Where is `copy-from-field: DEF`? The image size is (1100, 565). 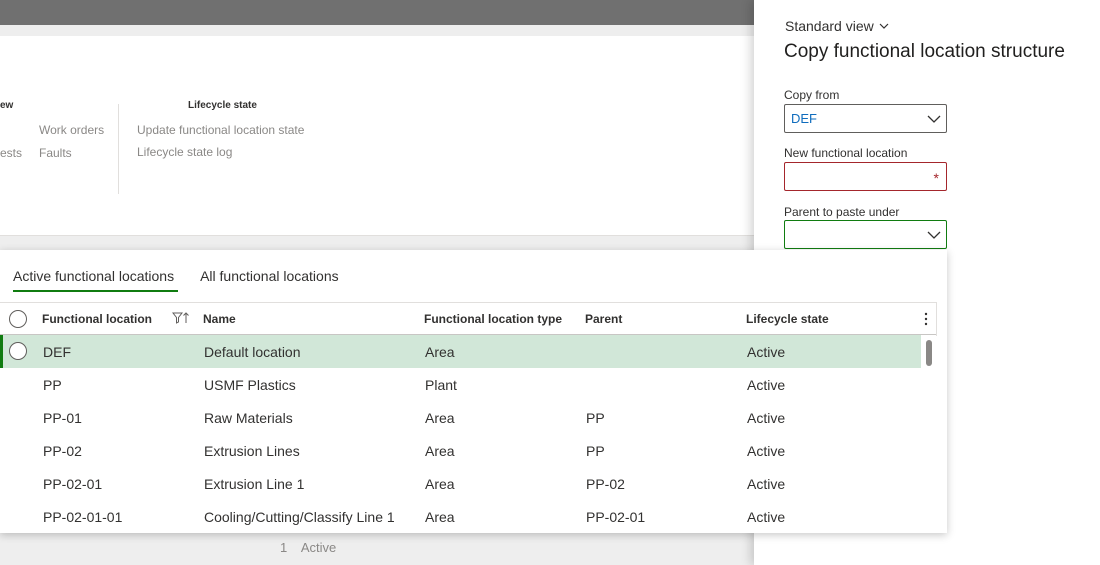 copy-from-field: DEF is located at coordinates (865, 118).